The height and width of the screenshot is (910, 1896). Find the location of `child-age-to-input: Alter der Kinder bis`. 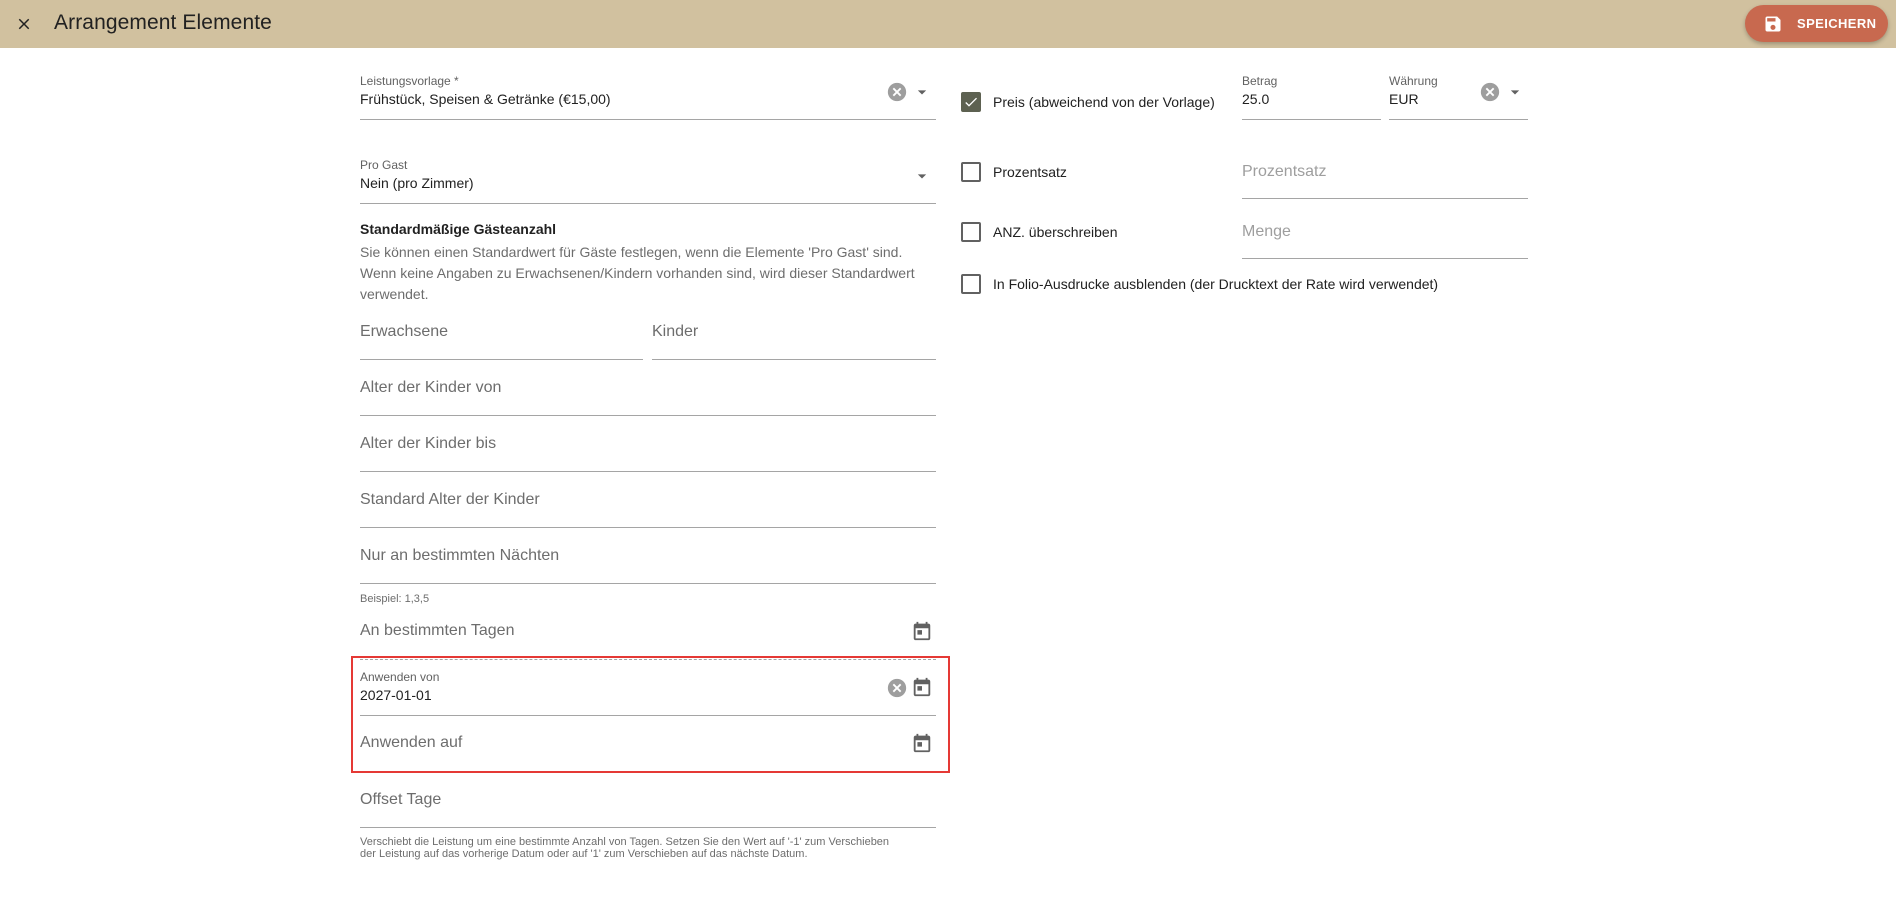

child-age-to-input: Alter der Kinder bis is located at coordinates (648, 450).